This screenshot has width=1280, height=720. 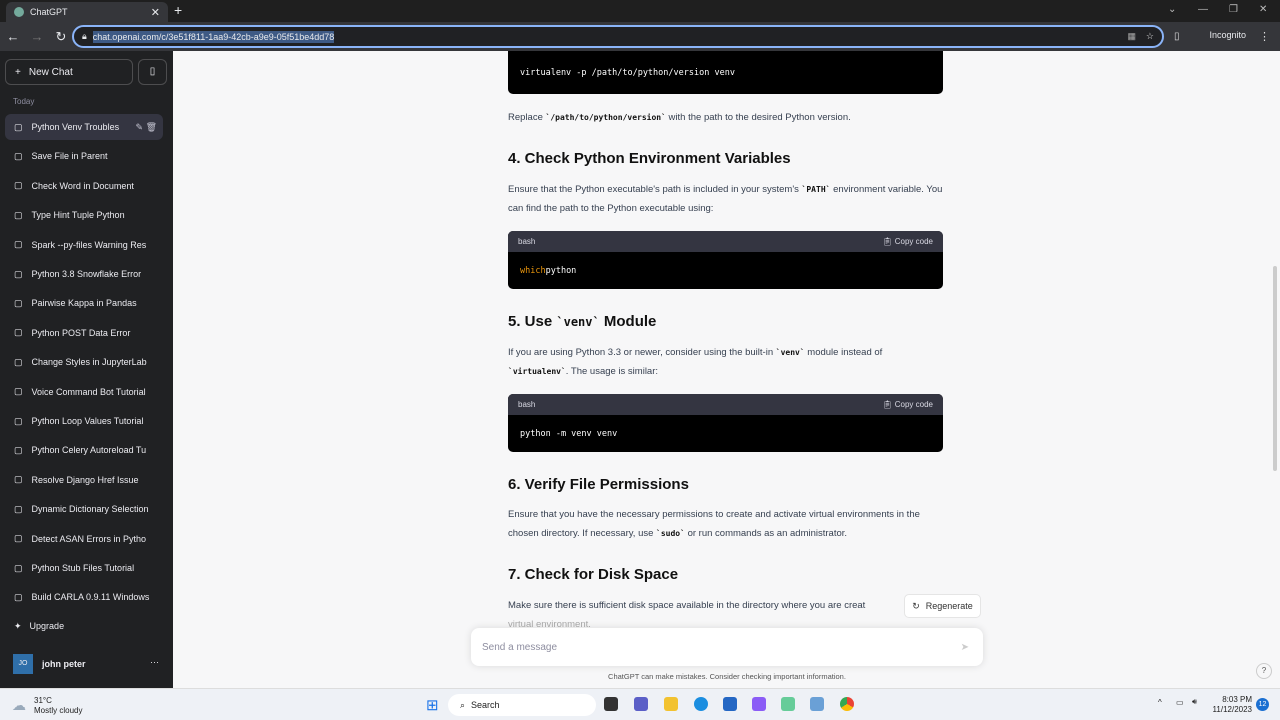 What do you see at coordinates (178, 10) in the screenshot?
I see `new-tab-button: +` at bounding box center [178, 10].